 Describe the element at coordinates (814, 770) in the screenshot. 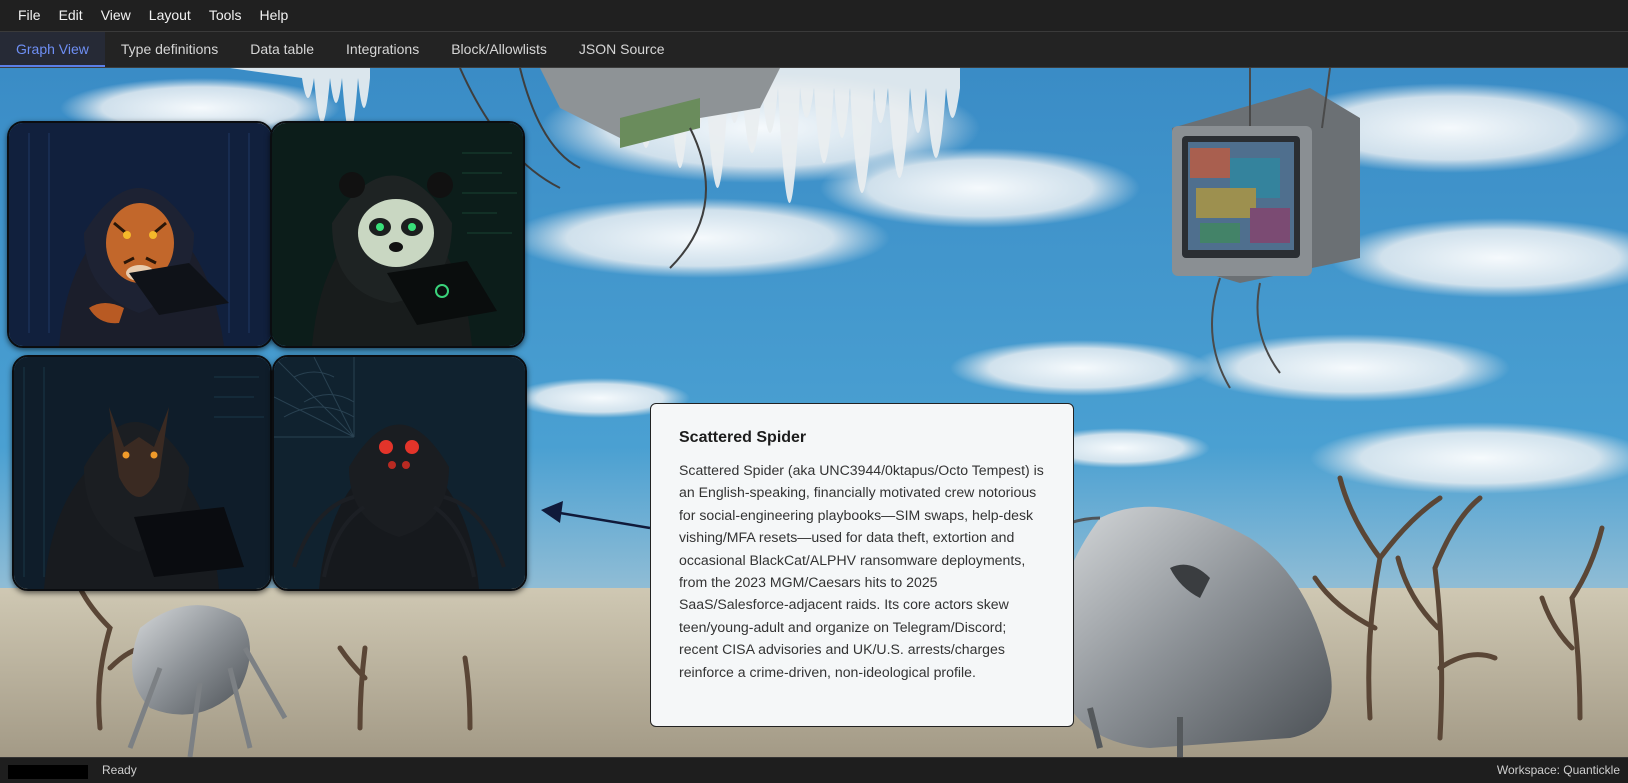

I see `status-bar: Ready Workspace: Quantickle` at that location.